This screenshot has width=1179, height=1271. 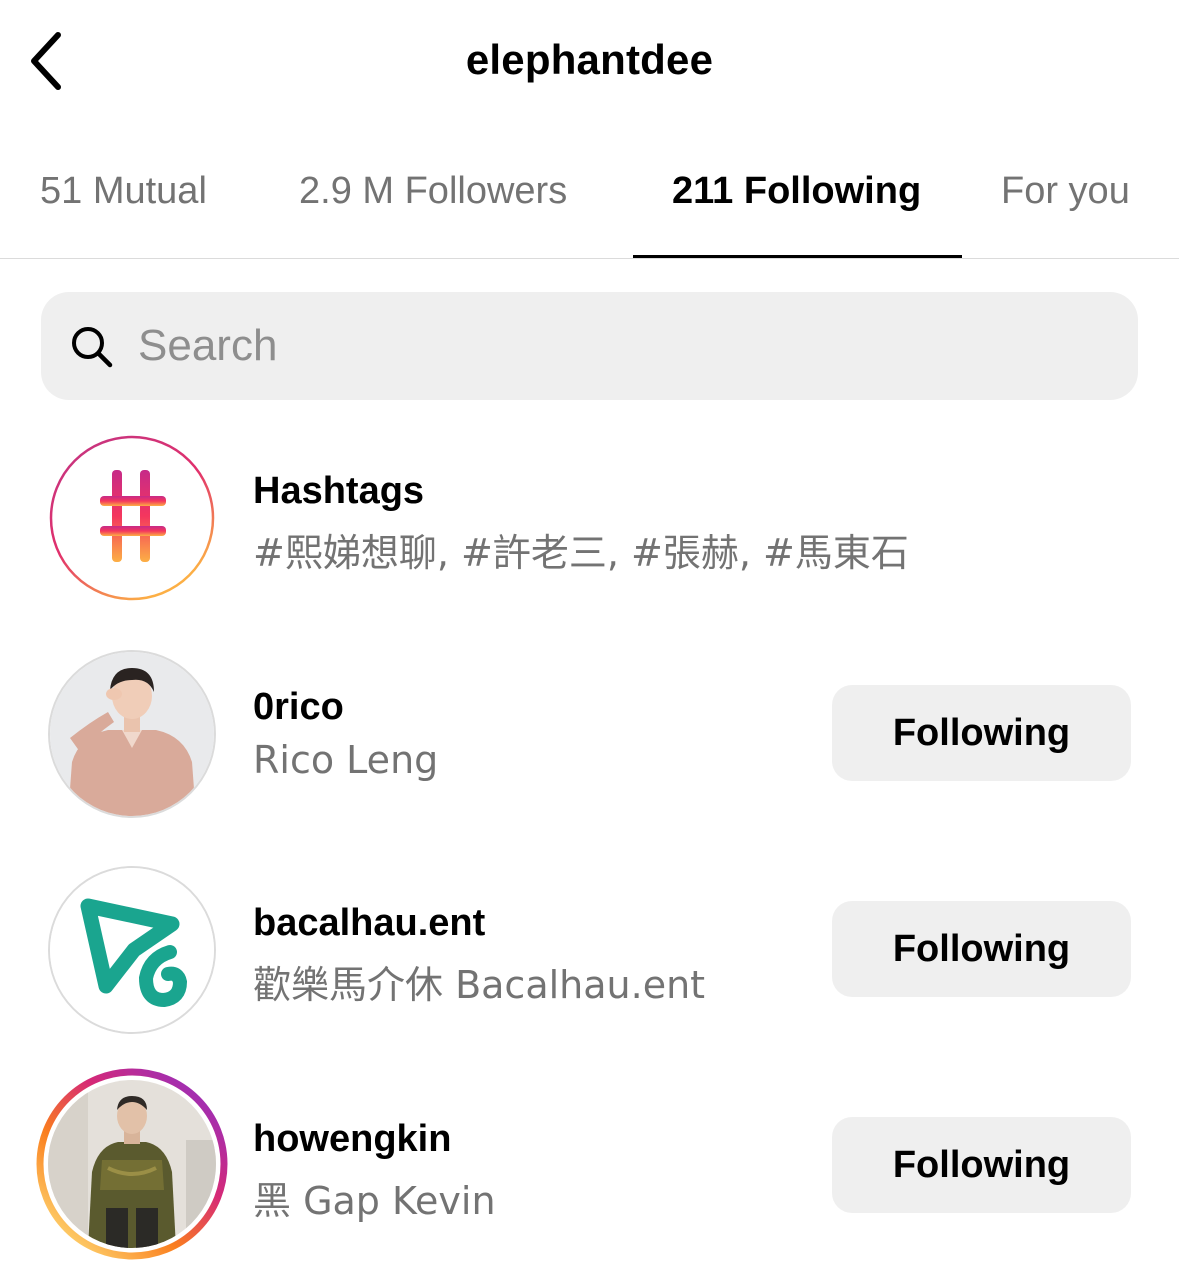 What do you see at coordinates (123, 191) in the screenshot?
I see `tab-mutual: 51 Mutual` at bounding box center [123, 191].